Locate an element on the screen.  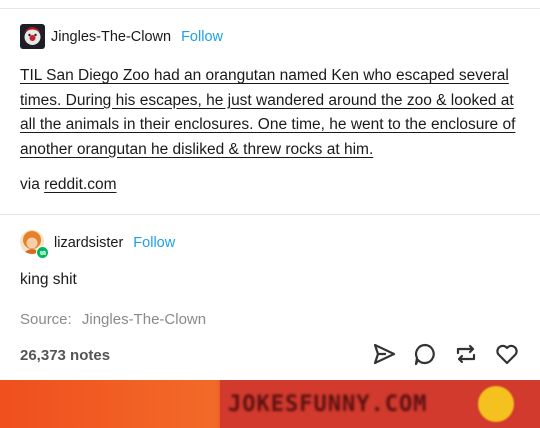
watermark-banner: JOKESFUNNY.COM is located at coordinates (270, 404).